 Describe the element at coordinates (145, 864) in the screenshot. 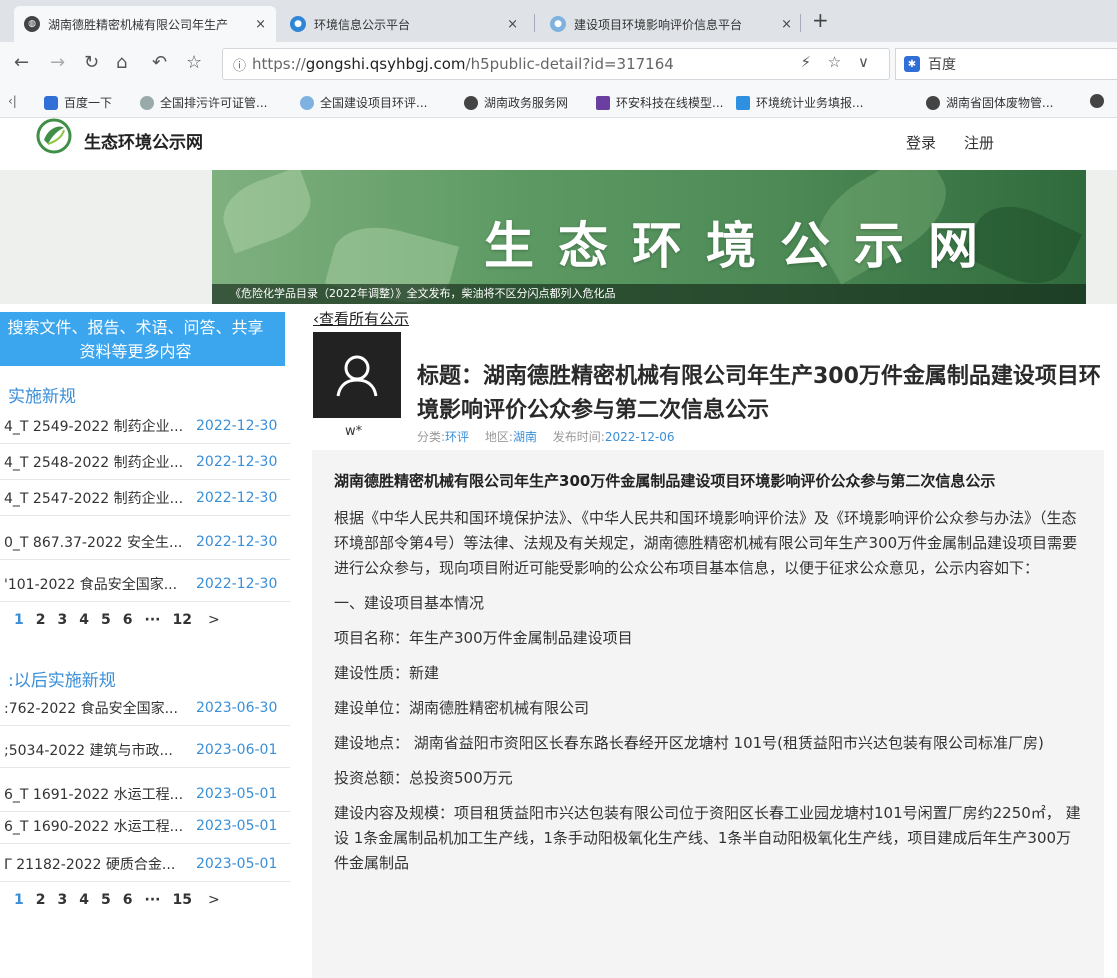

I see `list-item: Γ 21182-2022 硬质合金... 2023-05-01` at that location.